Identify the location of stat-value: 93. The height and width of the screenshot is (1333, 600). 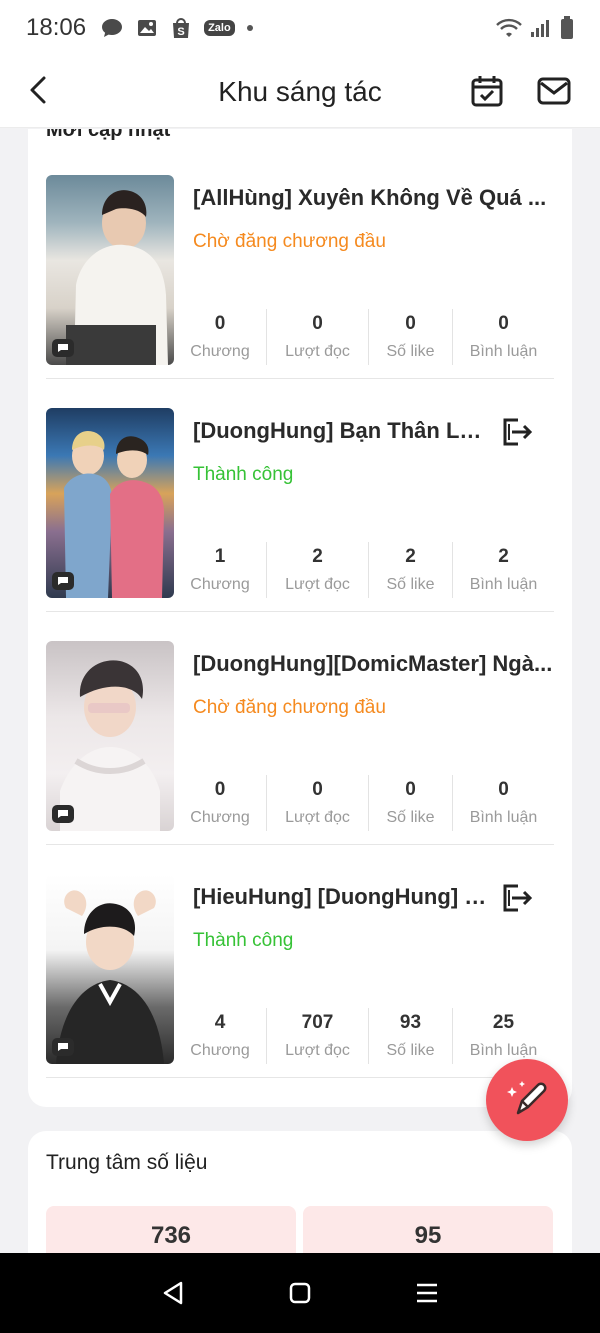
(410, 1022).